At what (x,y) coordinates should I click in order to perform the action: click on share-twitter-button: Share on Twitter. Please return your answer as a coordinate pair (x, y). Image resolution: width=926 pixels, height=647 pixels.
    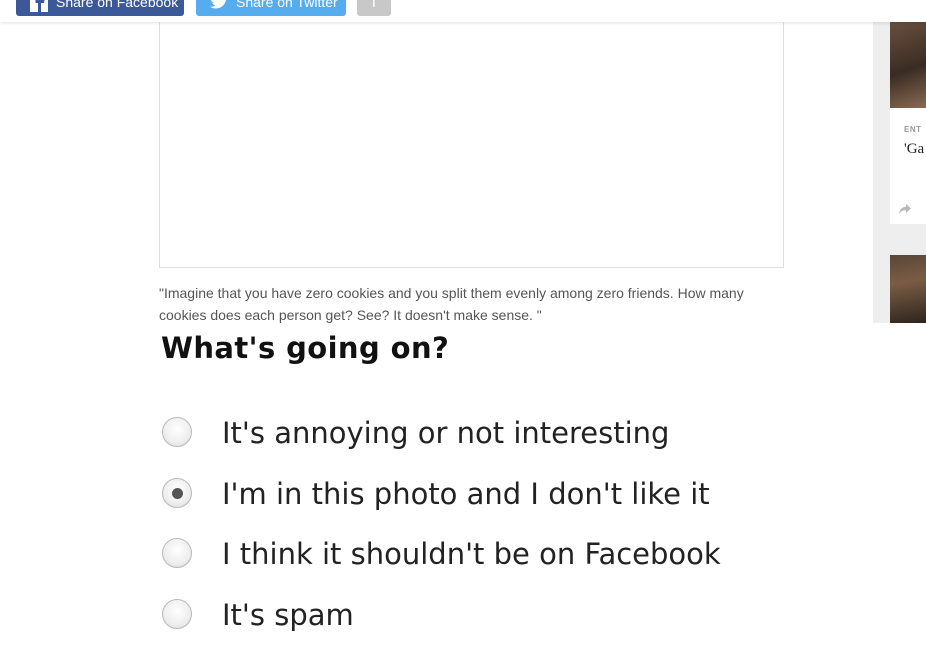
    Looking at the image, I should click on (271, 8).